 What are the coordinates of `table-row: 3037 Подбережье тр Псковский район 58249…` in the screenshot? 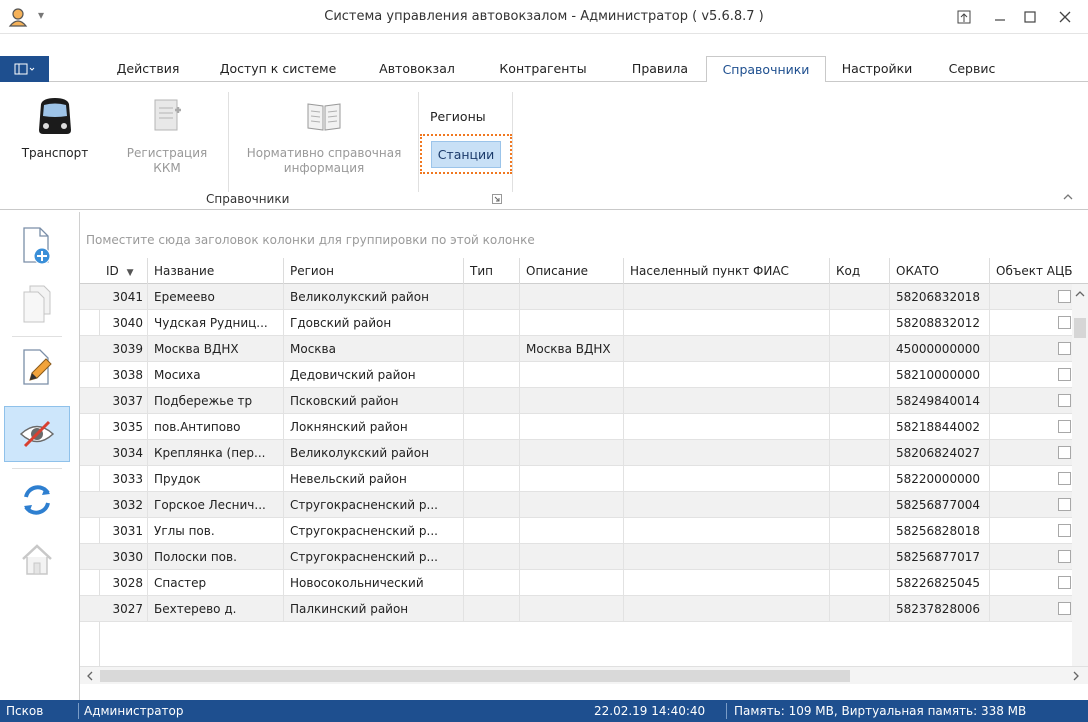 It's located at (577, 401).